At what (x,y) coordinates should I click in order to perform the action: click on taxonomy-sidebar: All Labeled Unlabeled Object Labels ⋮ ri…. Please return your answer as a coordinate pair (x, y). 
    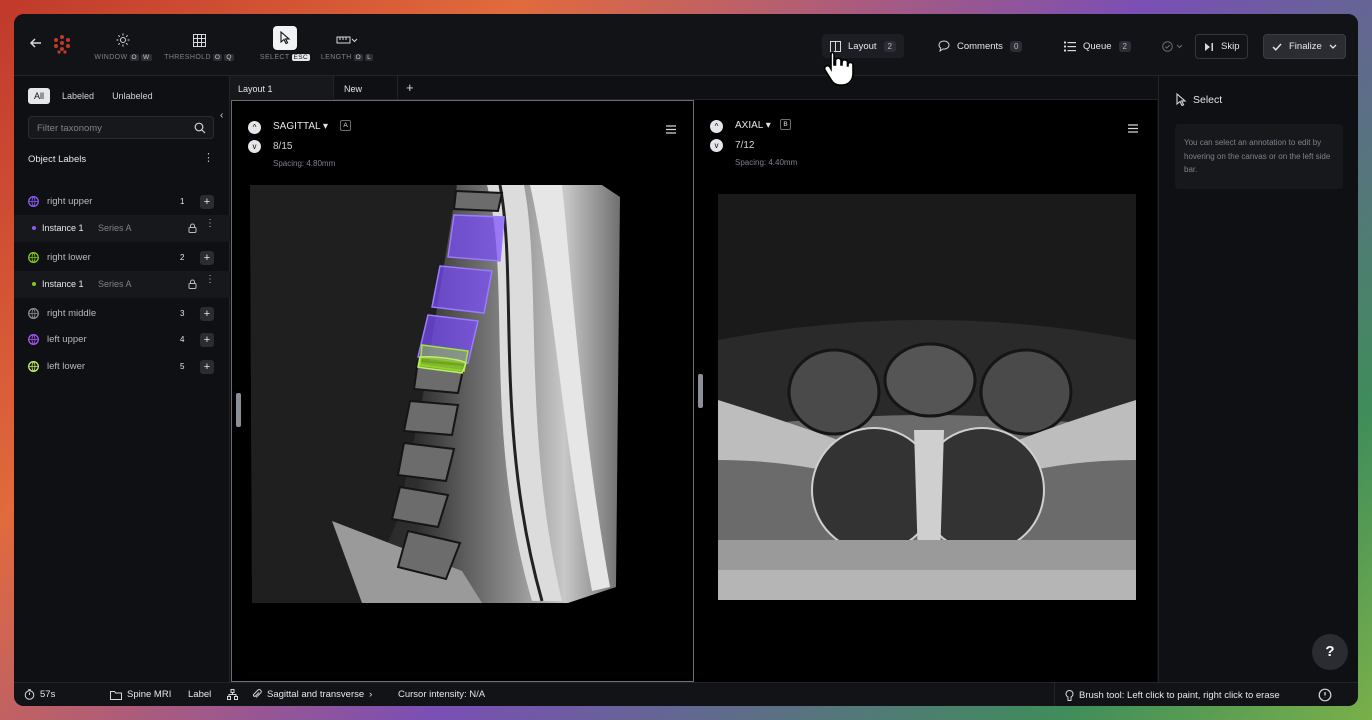
    Looking at the image, I should click on (122, 379).